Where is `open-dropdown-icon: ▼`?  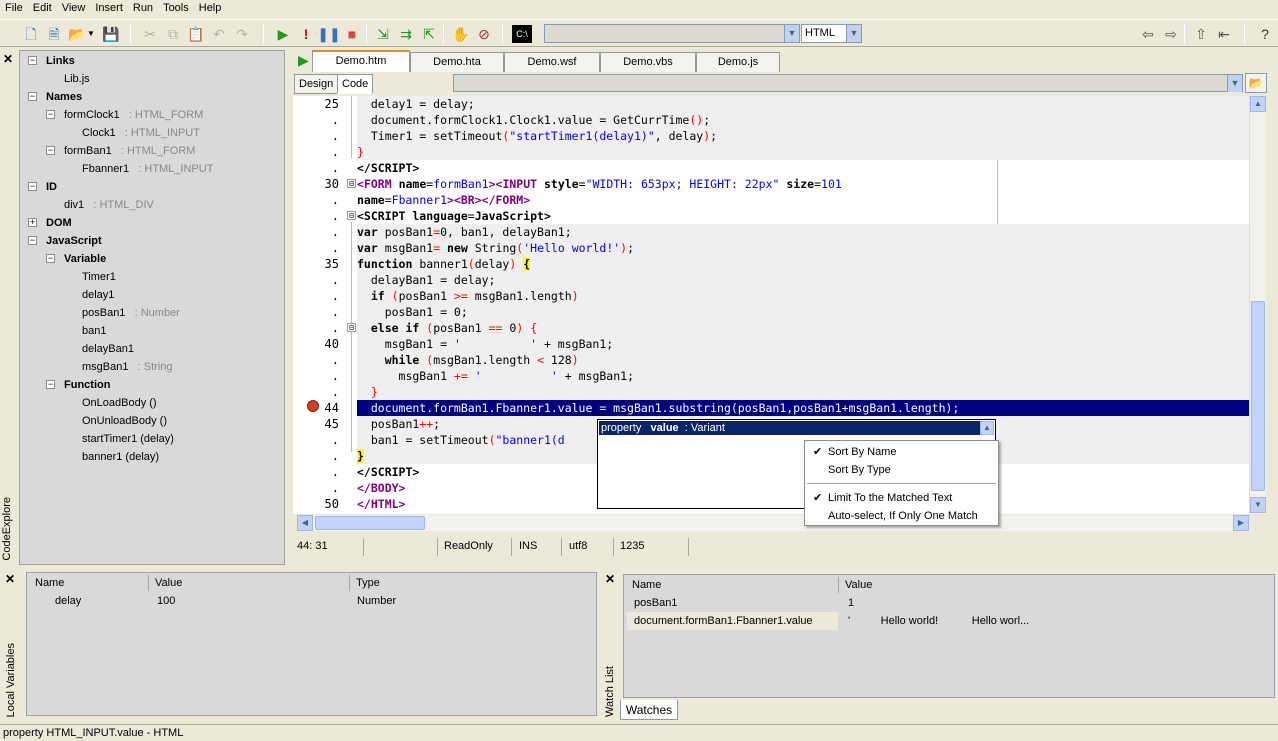
open-dropdown-icon: ▼ is located at coordinates (91, 34).